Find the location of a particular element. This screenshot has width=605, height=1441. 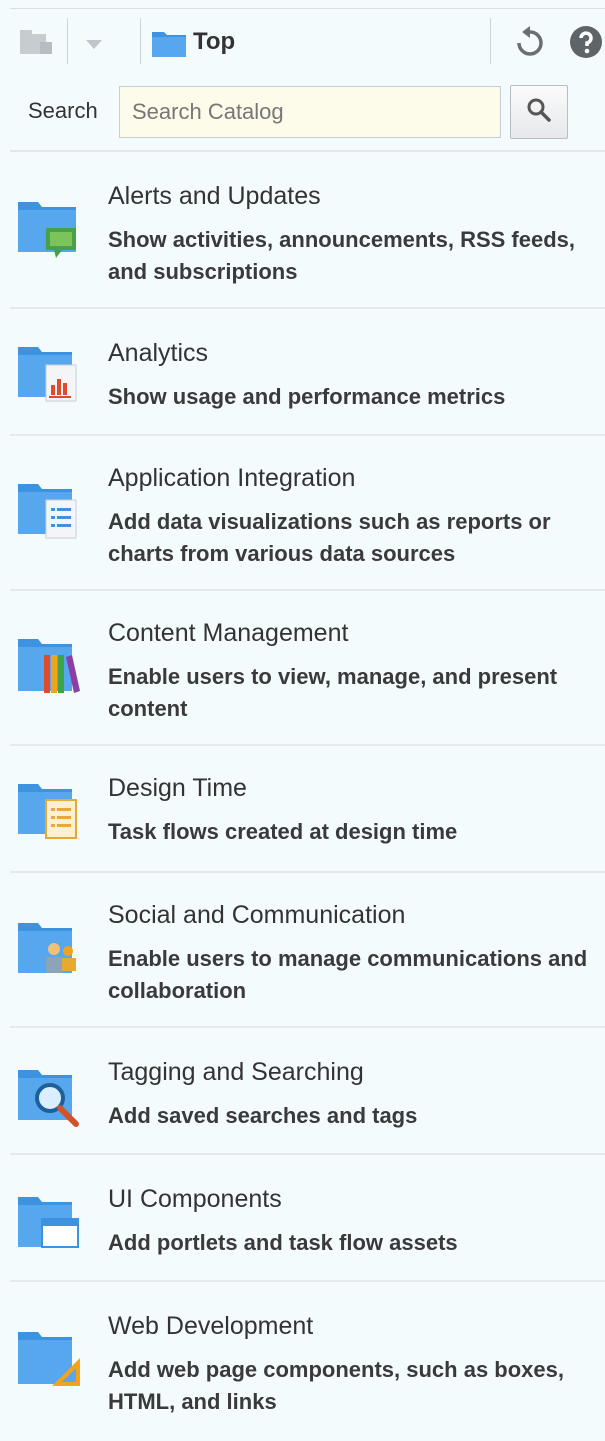

tagging-folder-icon is located at coordinates (49, 1097).